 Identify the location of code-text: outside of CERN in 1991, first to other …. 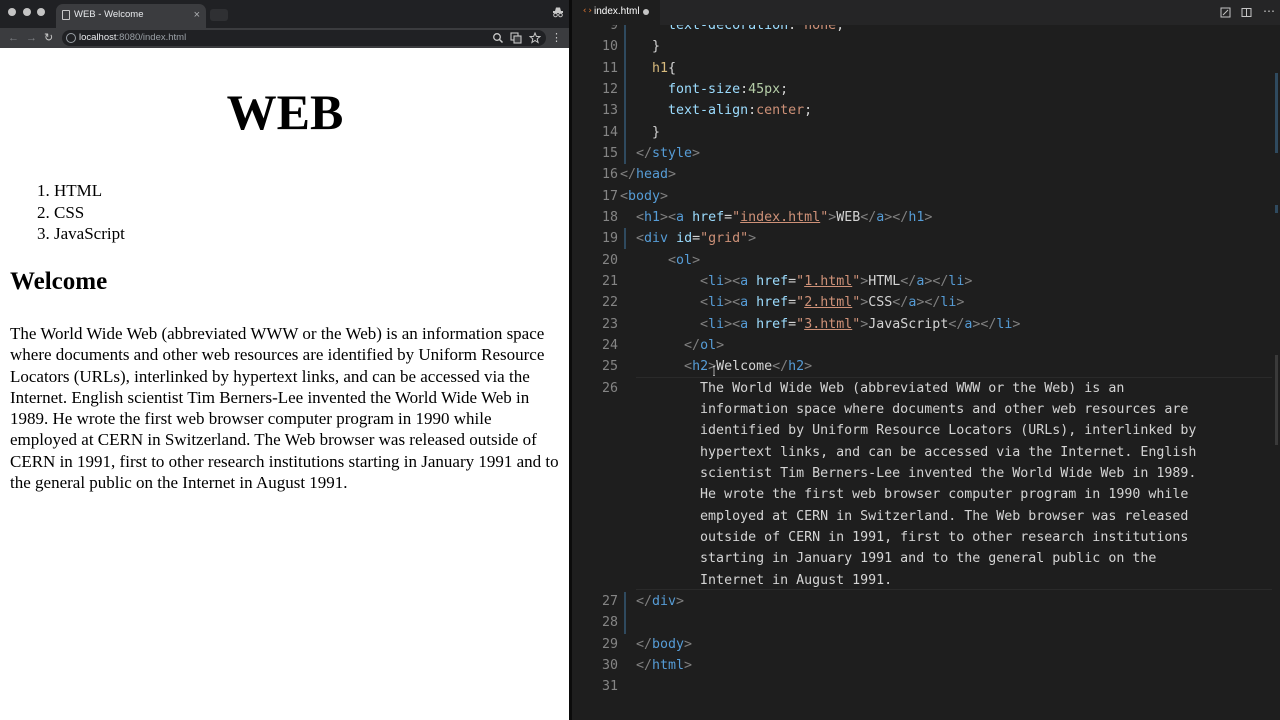
(944, 537).